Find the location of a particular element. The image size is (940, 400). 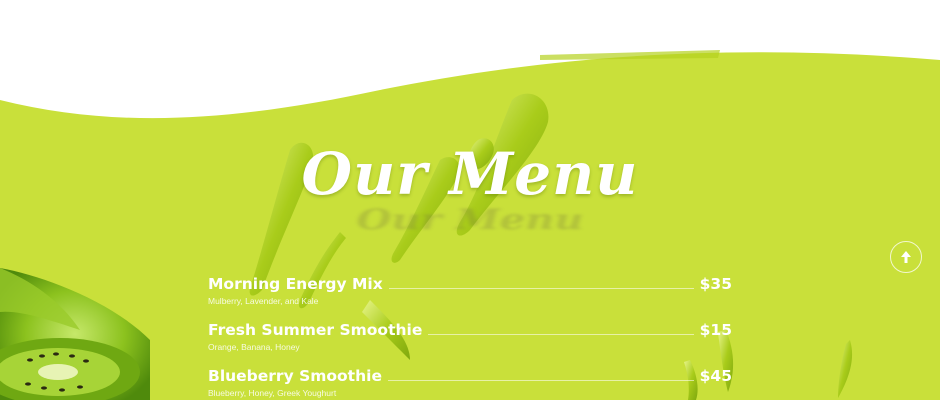

menu-item-price: $15 is located at coordinates (715, 330).